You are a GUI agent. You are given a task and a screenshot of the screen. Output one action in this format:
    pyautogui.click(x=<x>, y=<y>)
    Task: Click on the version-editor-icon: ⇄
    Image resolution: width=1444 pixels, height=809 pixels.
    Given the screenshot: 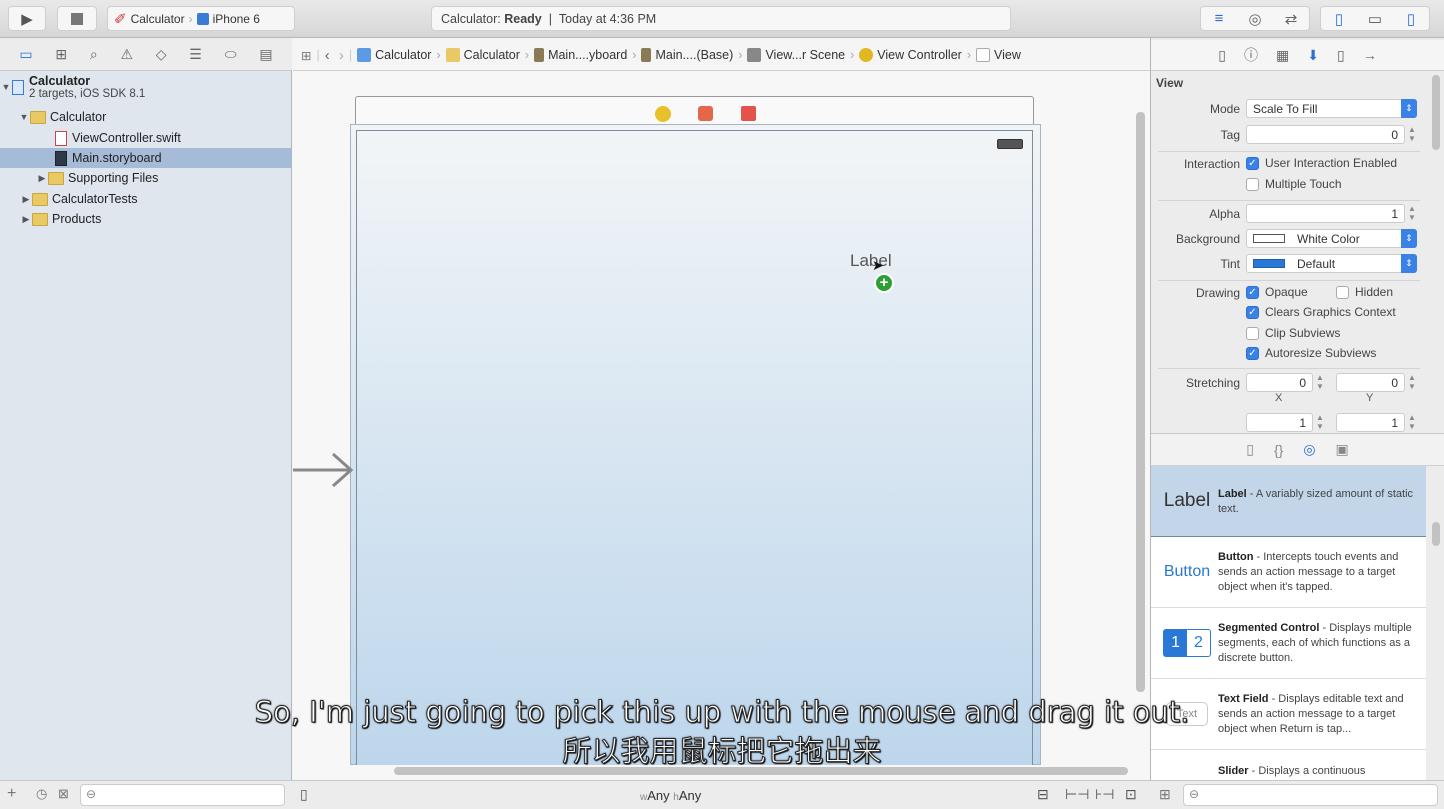 What is the action you would take?
    pyautogui.click(x=1291, y=18)
    